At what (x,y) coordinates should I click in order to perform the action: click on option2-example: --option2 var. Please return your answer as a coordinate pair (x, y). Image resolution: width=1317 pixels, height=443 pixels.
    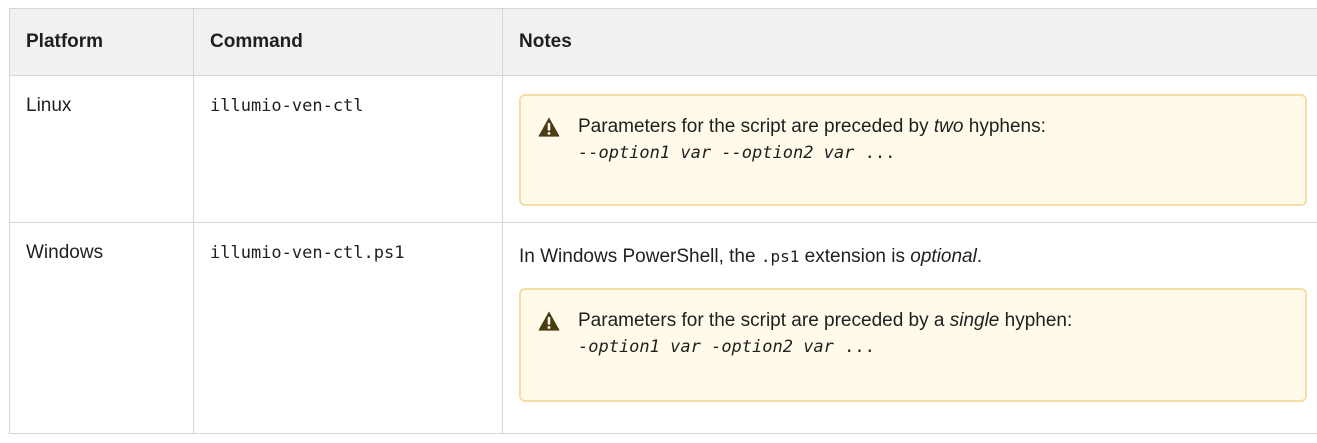
    Looking at the image, I should click on (788, 153).